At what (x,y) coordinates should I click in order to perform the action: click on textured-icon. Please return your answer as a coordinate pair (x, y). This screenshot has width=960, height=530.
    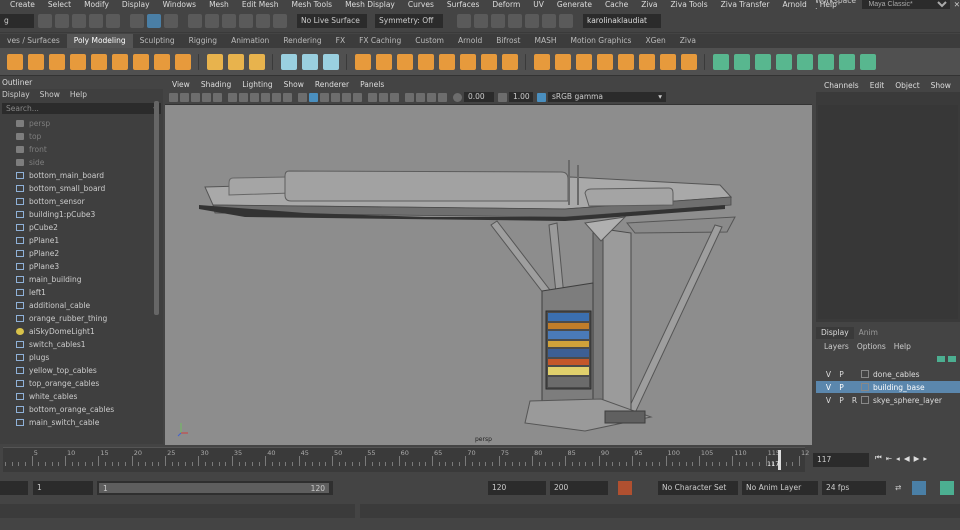
    Looking at the image, I should click on (335, 97).